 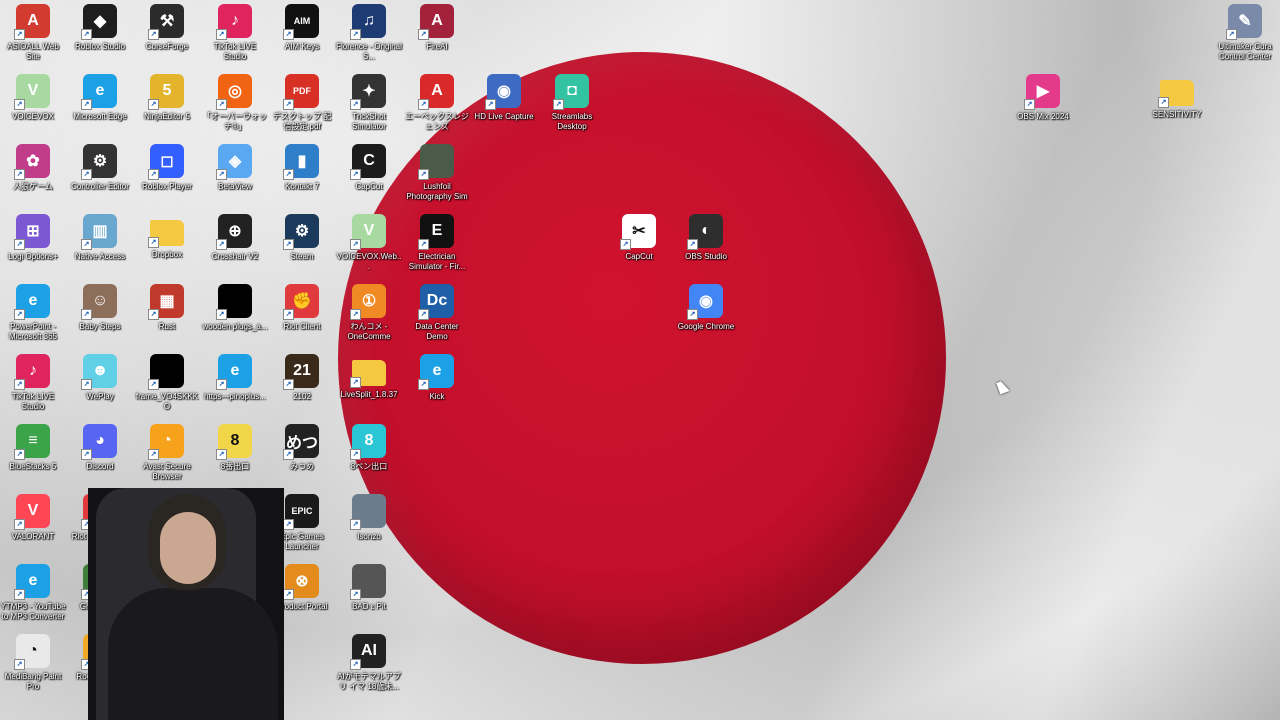 What do you see at coordinates (235, 238) in the screenshot?
I see `desktop-icon: ⊕ ↗ Crosshair V2` at bounding box center [235, 238].